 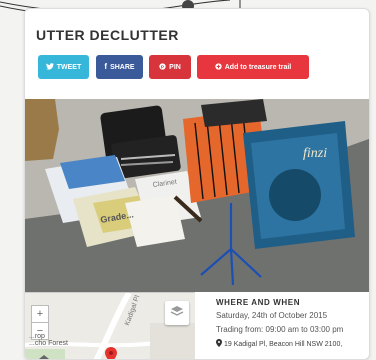 I want to click on trail-label: Add to treasure trail, so click(x=258, y=67).